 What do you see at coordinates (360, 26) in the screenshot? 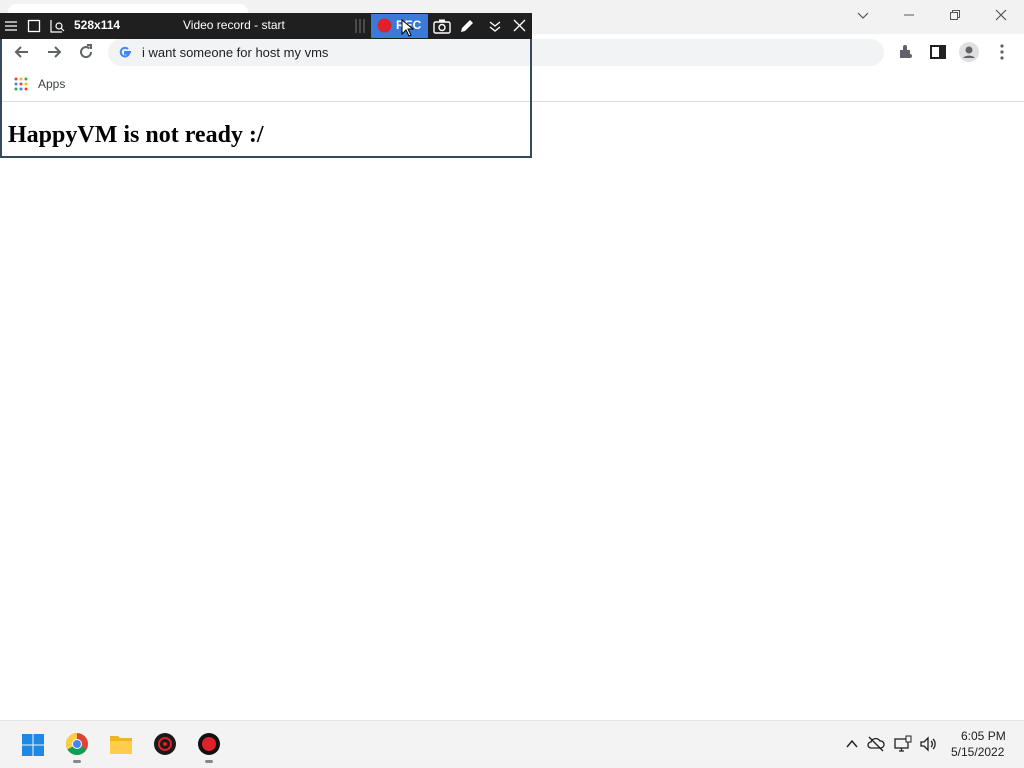
I see `separator-icon` at bounding box center [360, 26].